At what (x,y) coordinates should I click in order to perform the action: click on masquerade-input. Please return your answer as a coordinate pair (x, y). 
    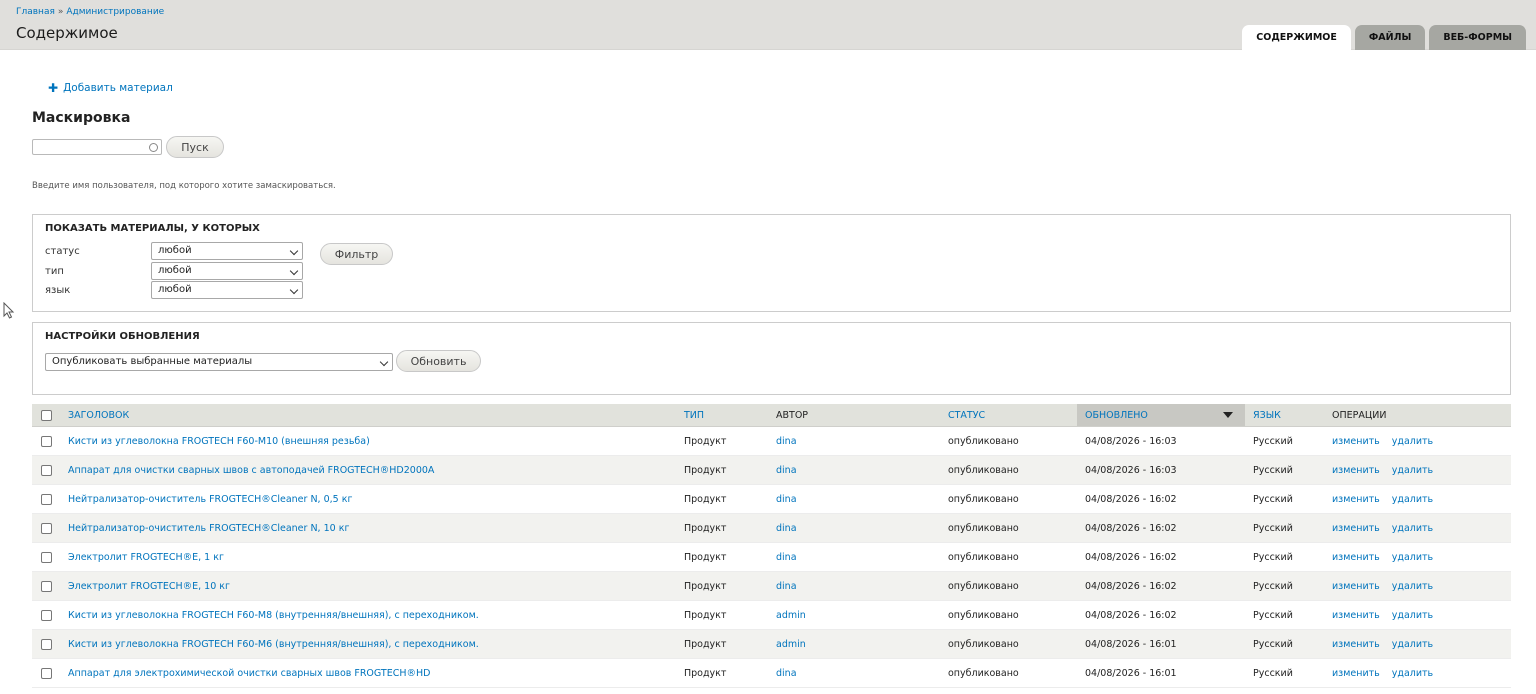
    Looking at the image, I should click on (88, 152).